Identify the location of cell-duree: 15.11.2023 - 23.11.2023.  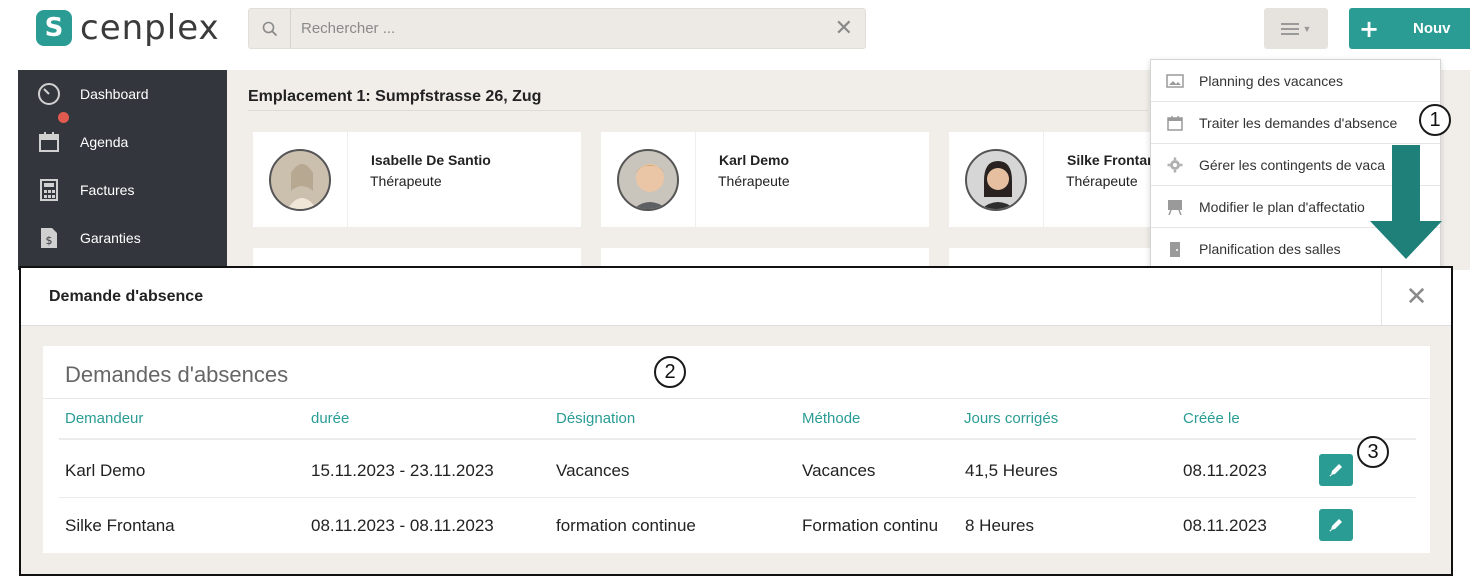
(402, 470).